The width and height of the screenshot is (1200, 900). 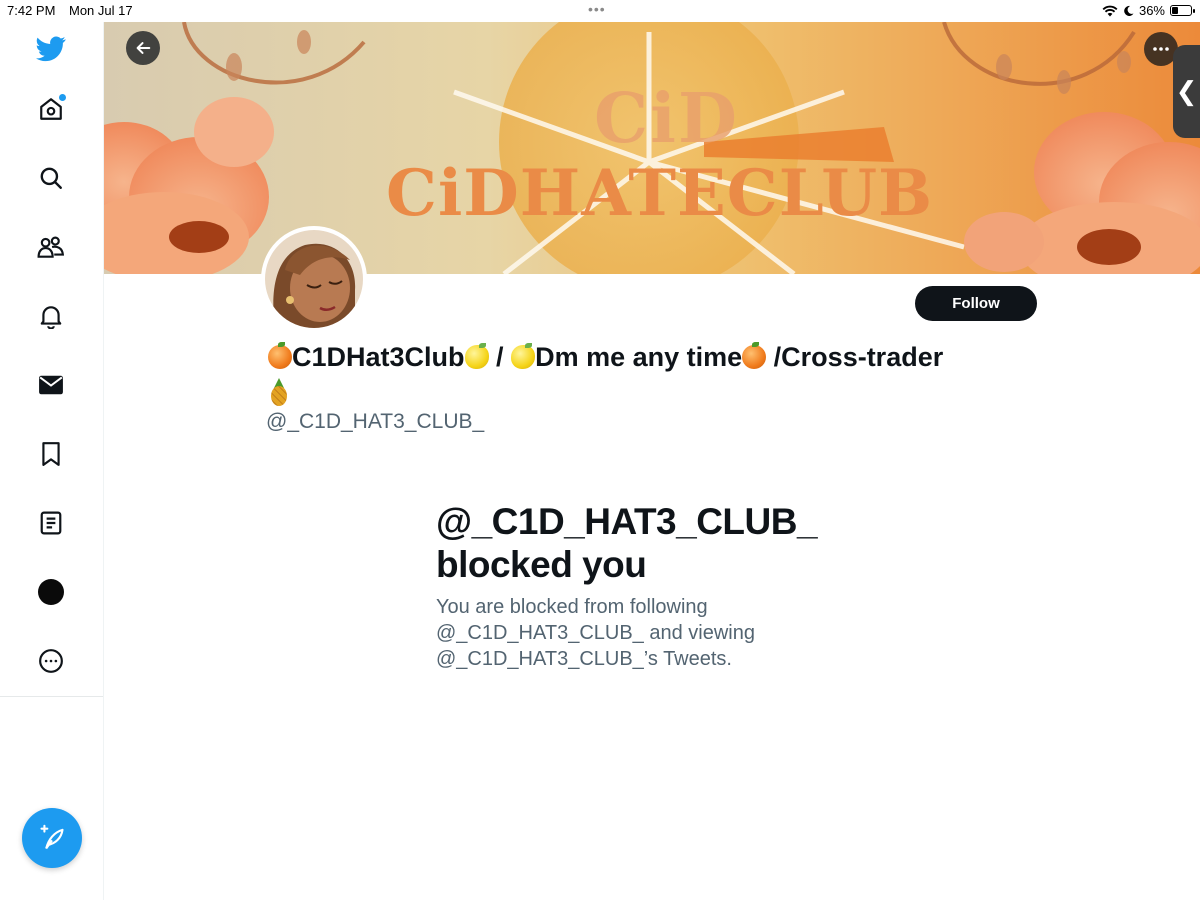 What do you see at coordinates (627, 543) in the screenshot?
I see `blocked-title: @_C1D_HAT3_CLUB_ blocked you` at bounding box center [627, 543].